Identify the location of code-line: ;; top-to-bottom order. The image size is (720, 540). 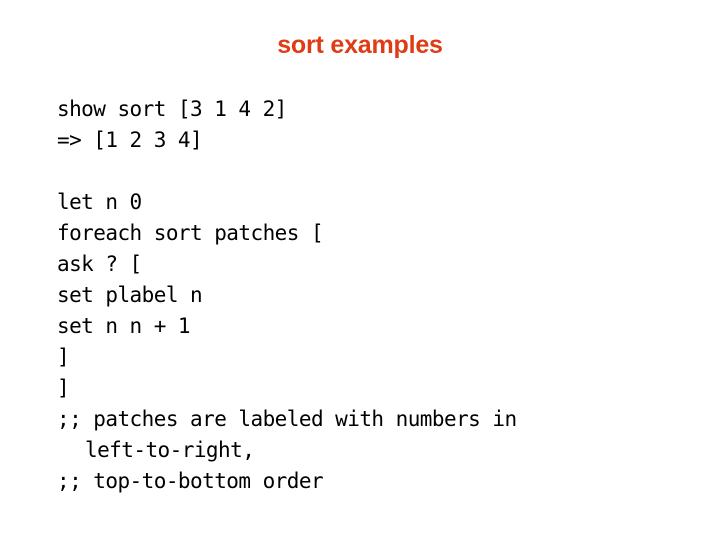
(190, 481).